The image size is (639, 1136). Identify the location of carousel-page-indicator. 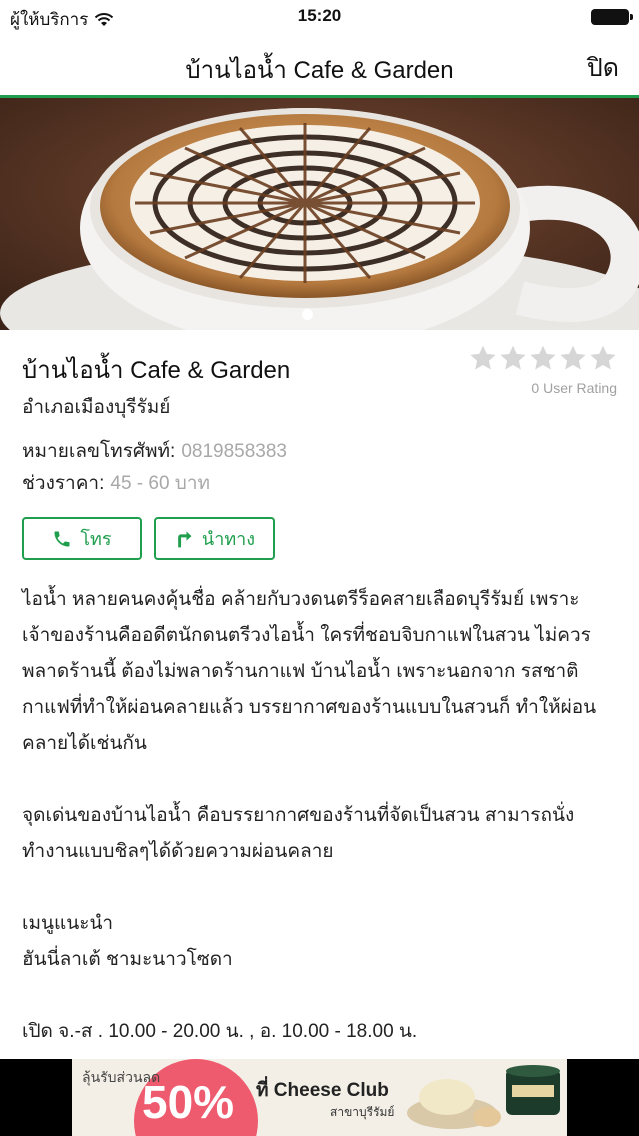
(307, 314).